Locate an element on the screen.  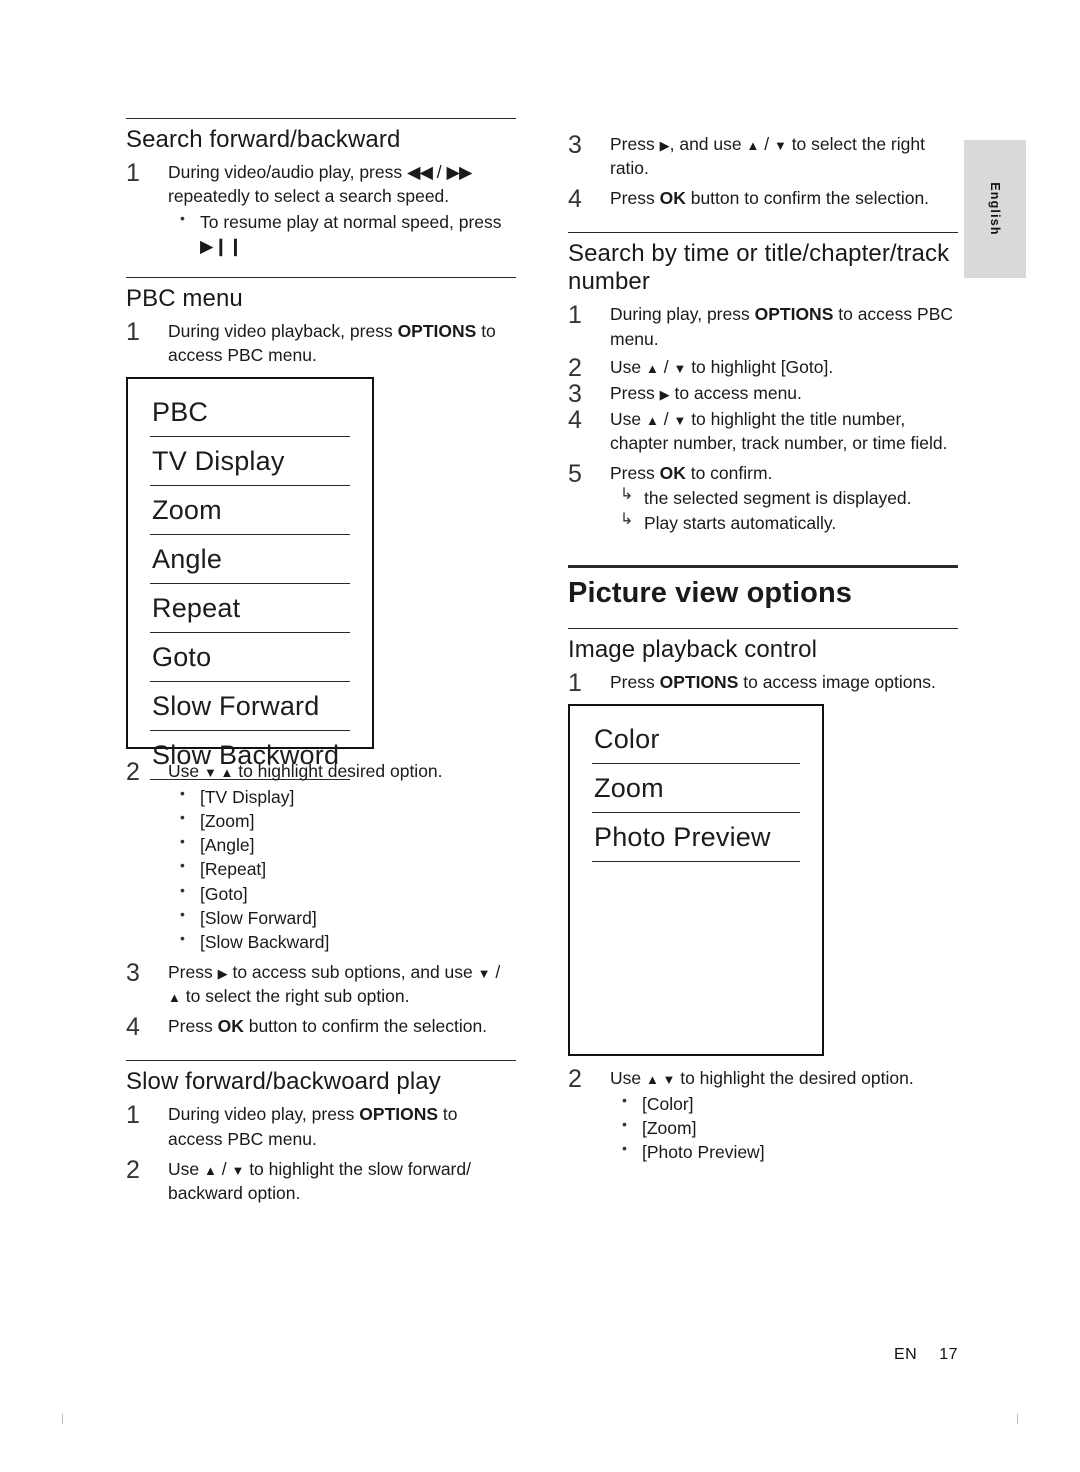
list-item: [Photo Preview] is located at coordinates (784, 1151).